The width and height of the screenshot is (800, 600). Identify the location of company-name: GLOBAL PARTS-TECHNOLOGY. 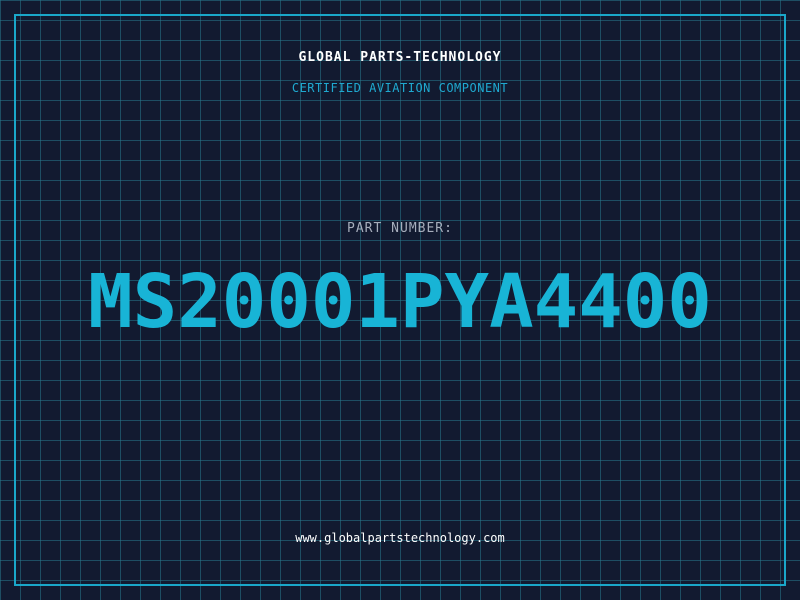
(400, 57).